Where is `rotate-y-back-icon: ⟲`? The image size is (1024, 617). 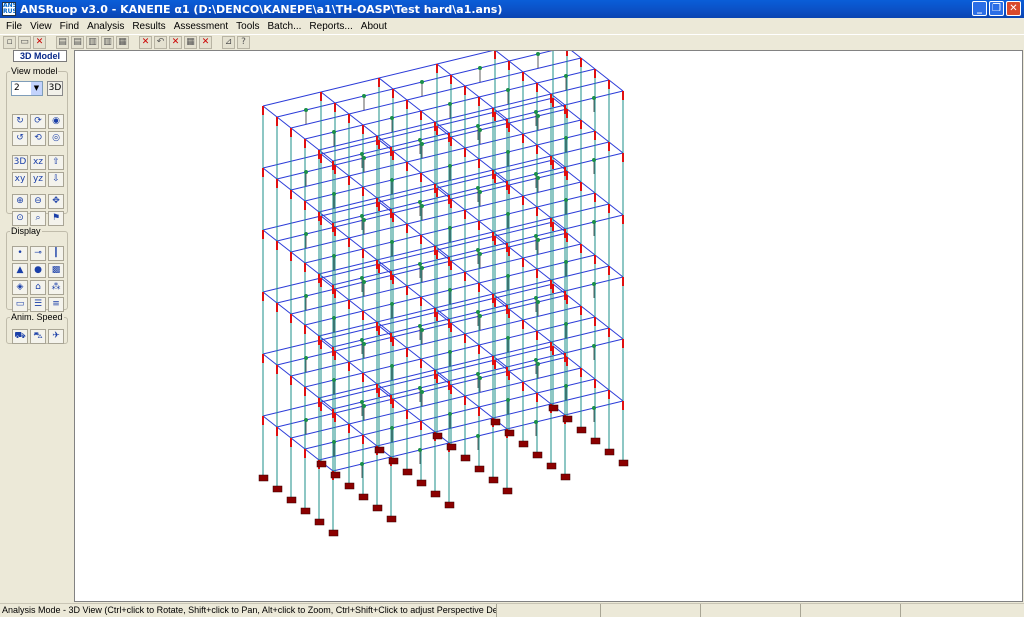
rotate-y-back-icon: ⟲ is located at coordinates (38, 138).